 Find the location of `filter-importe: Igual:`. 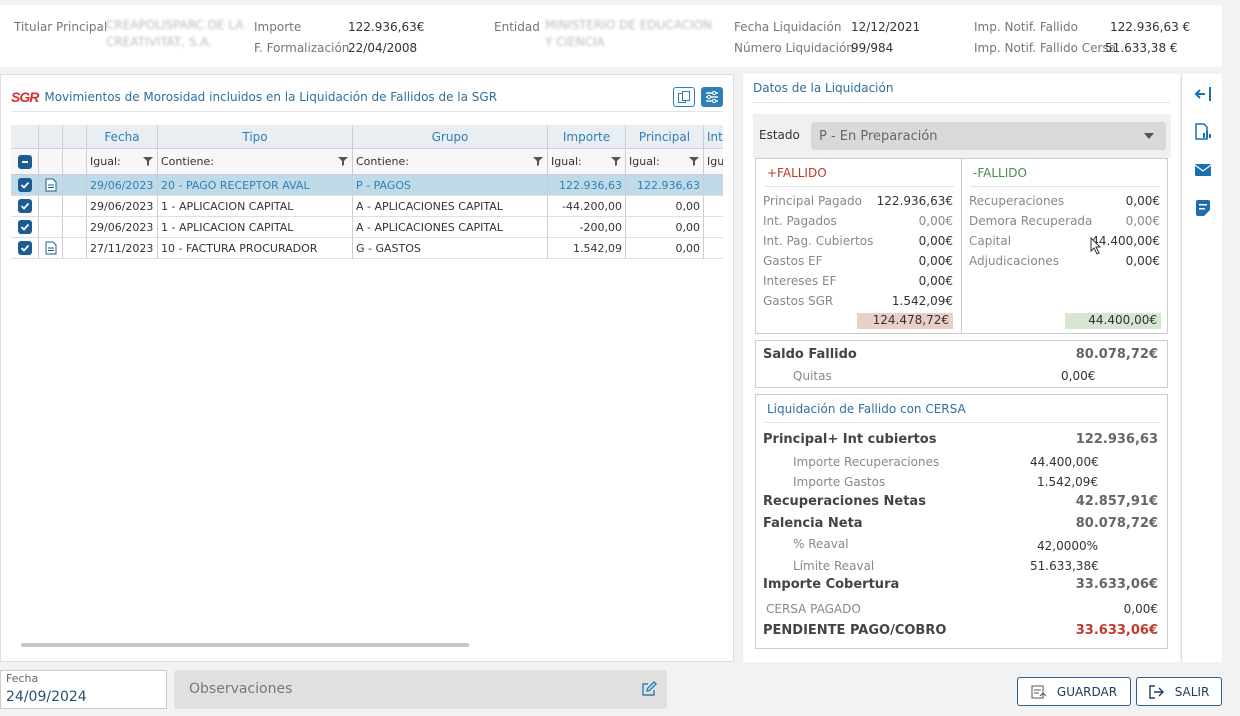

filter-importe: Igual: is located at coordinates (587, 162).